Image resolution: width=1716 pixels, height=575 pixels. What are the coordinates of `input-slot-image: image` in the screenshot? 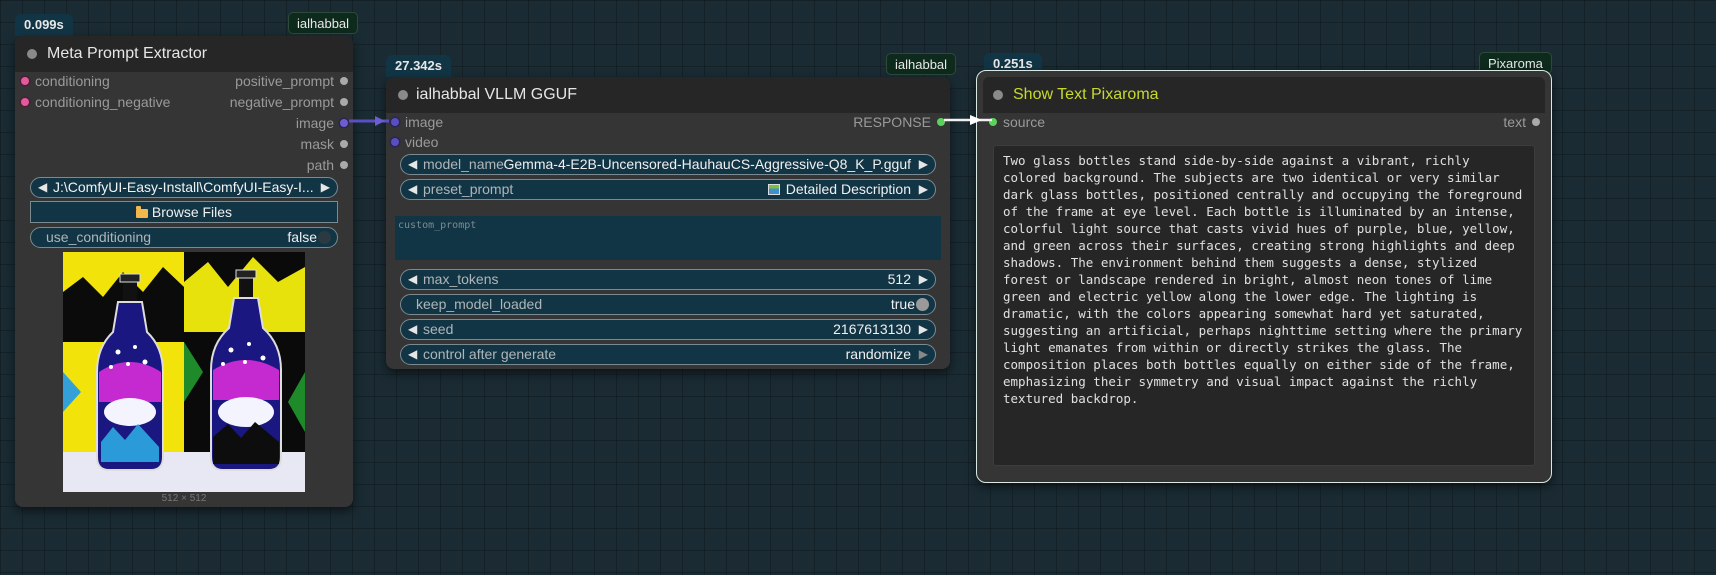 It's located at (417, 122).